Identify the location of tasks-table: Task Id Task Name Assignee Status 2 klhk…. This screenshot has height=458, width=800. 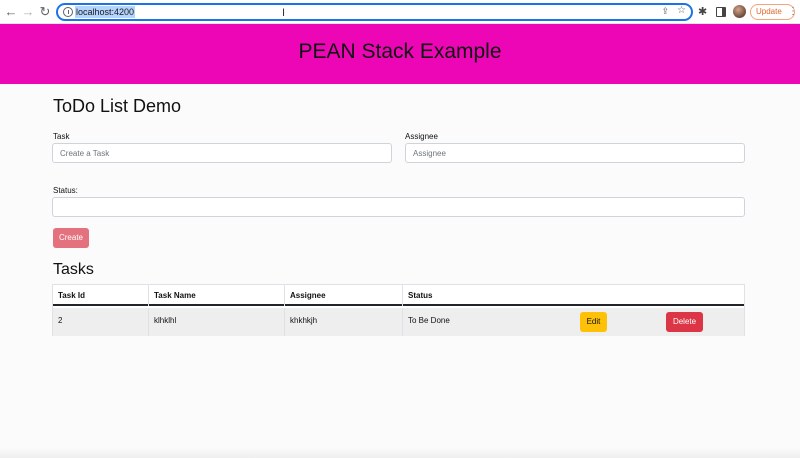
(398, 310).